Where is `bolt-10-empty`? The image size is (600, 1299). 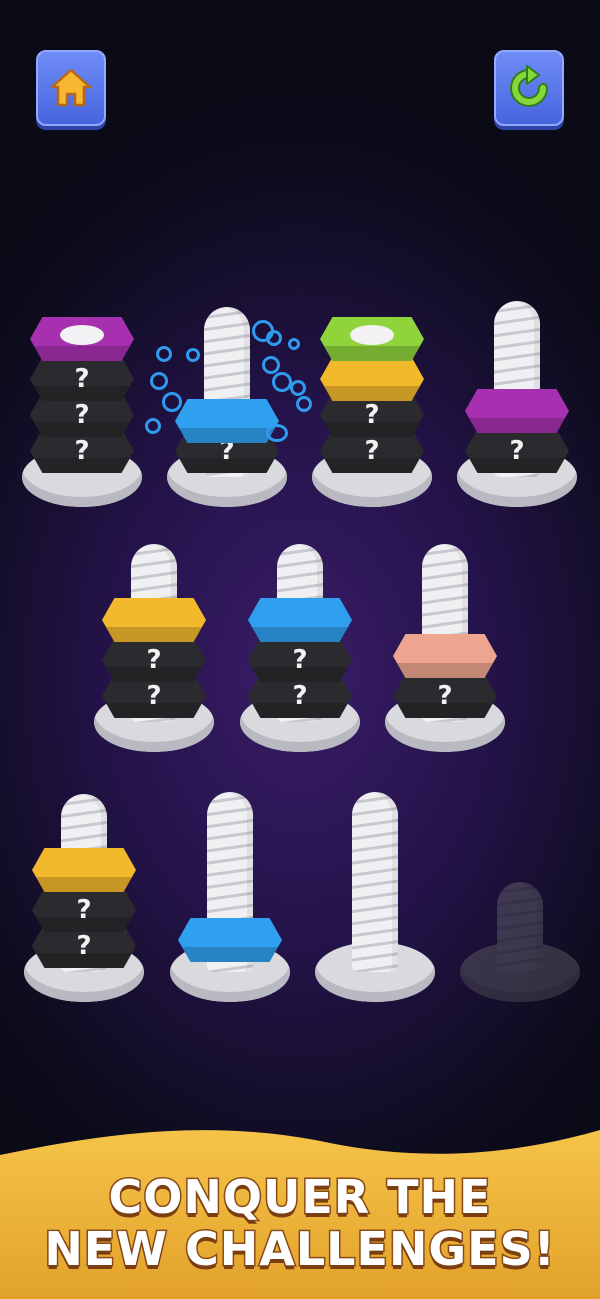
bolt-10-empty is located at coordinates (375, 896).